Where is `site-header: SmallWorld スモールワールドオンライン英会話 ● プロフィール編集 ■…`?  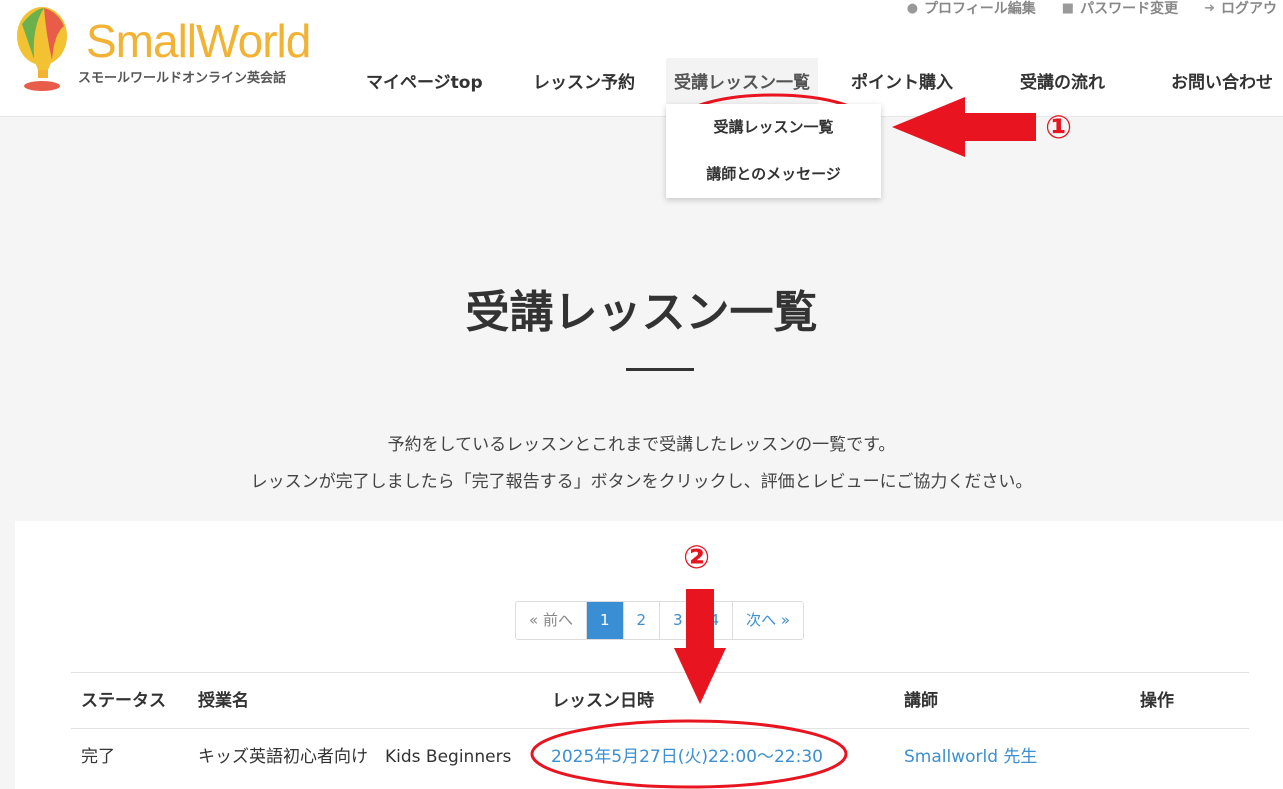
site-header: SmallWorld スモールワールドオンライン英会話 ● プロフィール編集 ■… is located at coordinates (641, 58).